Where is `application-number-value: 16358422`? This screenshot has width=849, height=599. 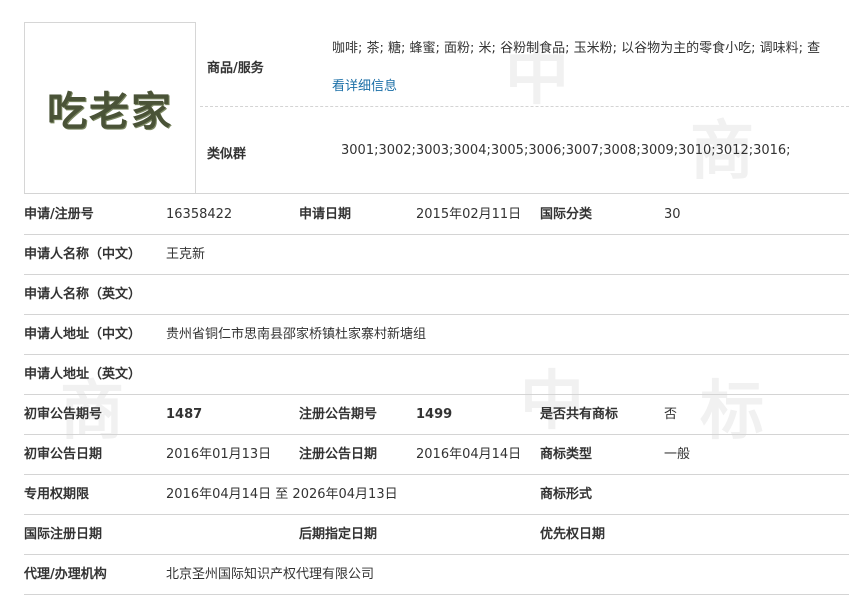
application-number-value: 16358422 is located at coordinates (199, 214).